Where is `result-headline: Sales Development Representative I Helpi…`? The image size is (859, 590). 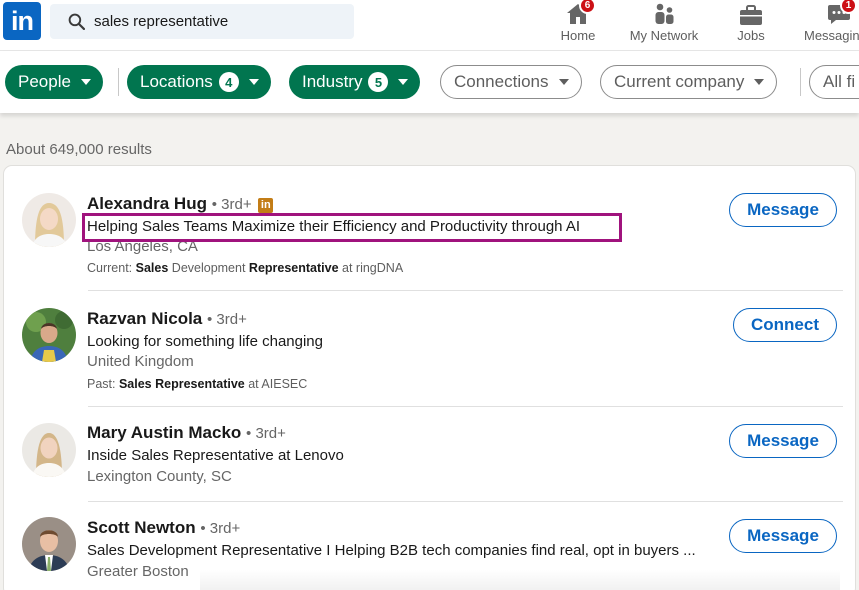
result-headline: Sales Development Representative I Helpi… is located at coordinates (391, 550).